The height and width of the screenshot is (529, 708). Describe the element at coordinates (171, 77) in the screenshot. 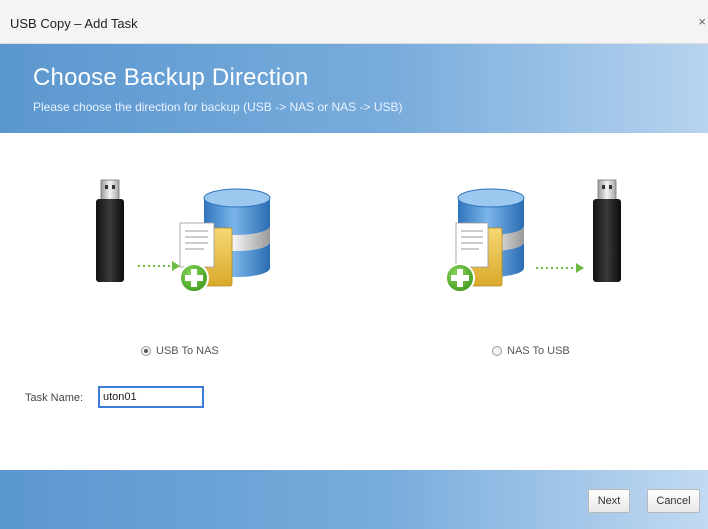

I see `step-title: Choose Backup Direction` at that location.